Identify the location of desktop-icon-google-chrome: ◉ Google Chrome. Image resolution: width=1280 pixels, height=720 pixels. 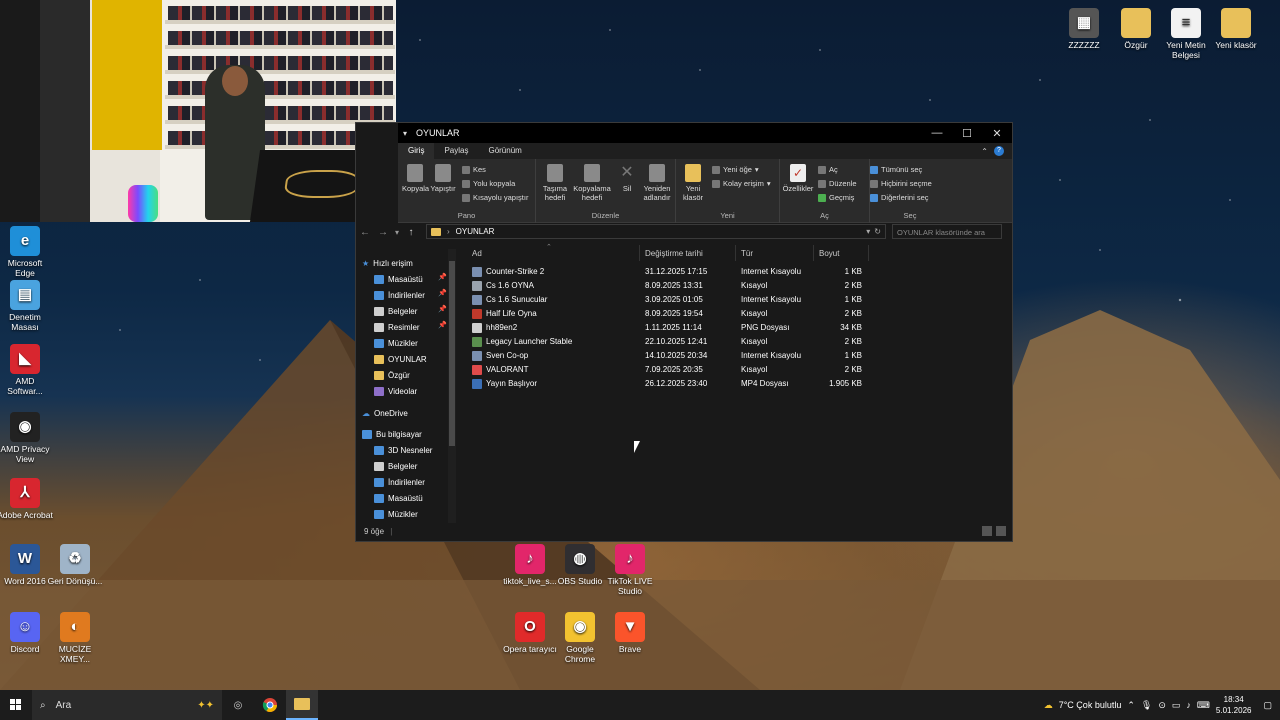
(580, 638).